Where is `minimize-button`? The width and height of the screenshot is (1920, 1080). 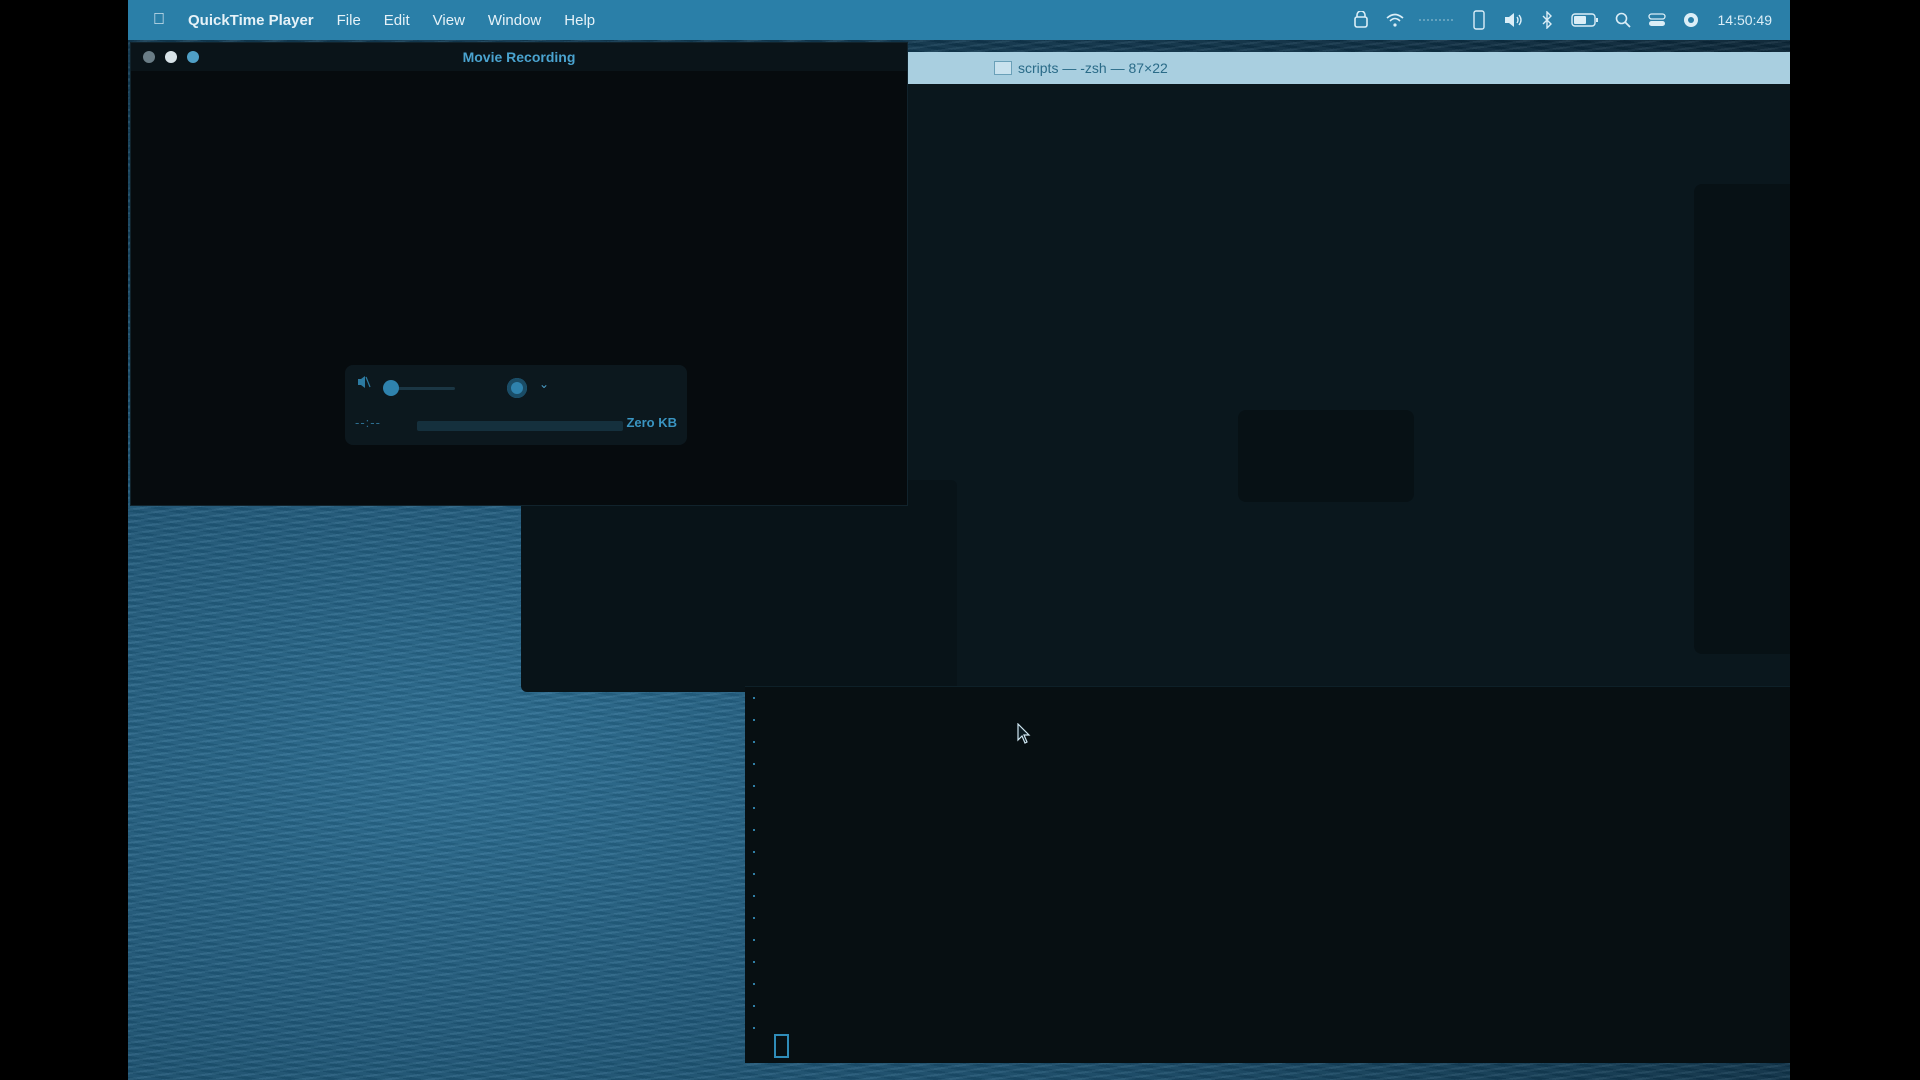
minimize-button is located at coordinates (171, 57).